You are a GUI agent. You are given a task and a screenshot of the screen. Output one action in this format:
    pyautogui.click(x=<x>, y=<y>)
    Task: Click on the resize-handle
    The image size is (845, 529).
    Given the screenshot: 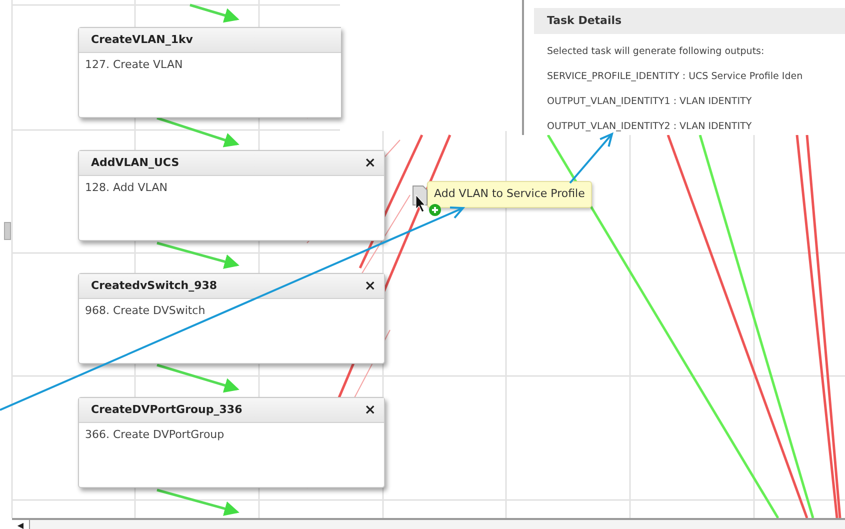 What is the action you would take?
    pyautogui.click(x=7, y=231)
    